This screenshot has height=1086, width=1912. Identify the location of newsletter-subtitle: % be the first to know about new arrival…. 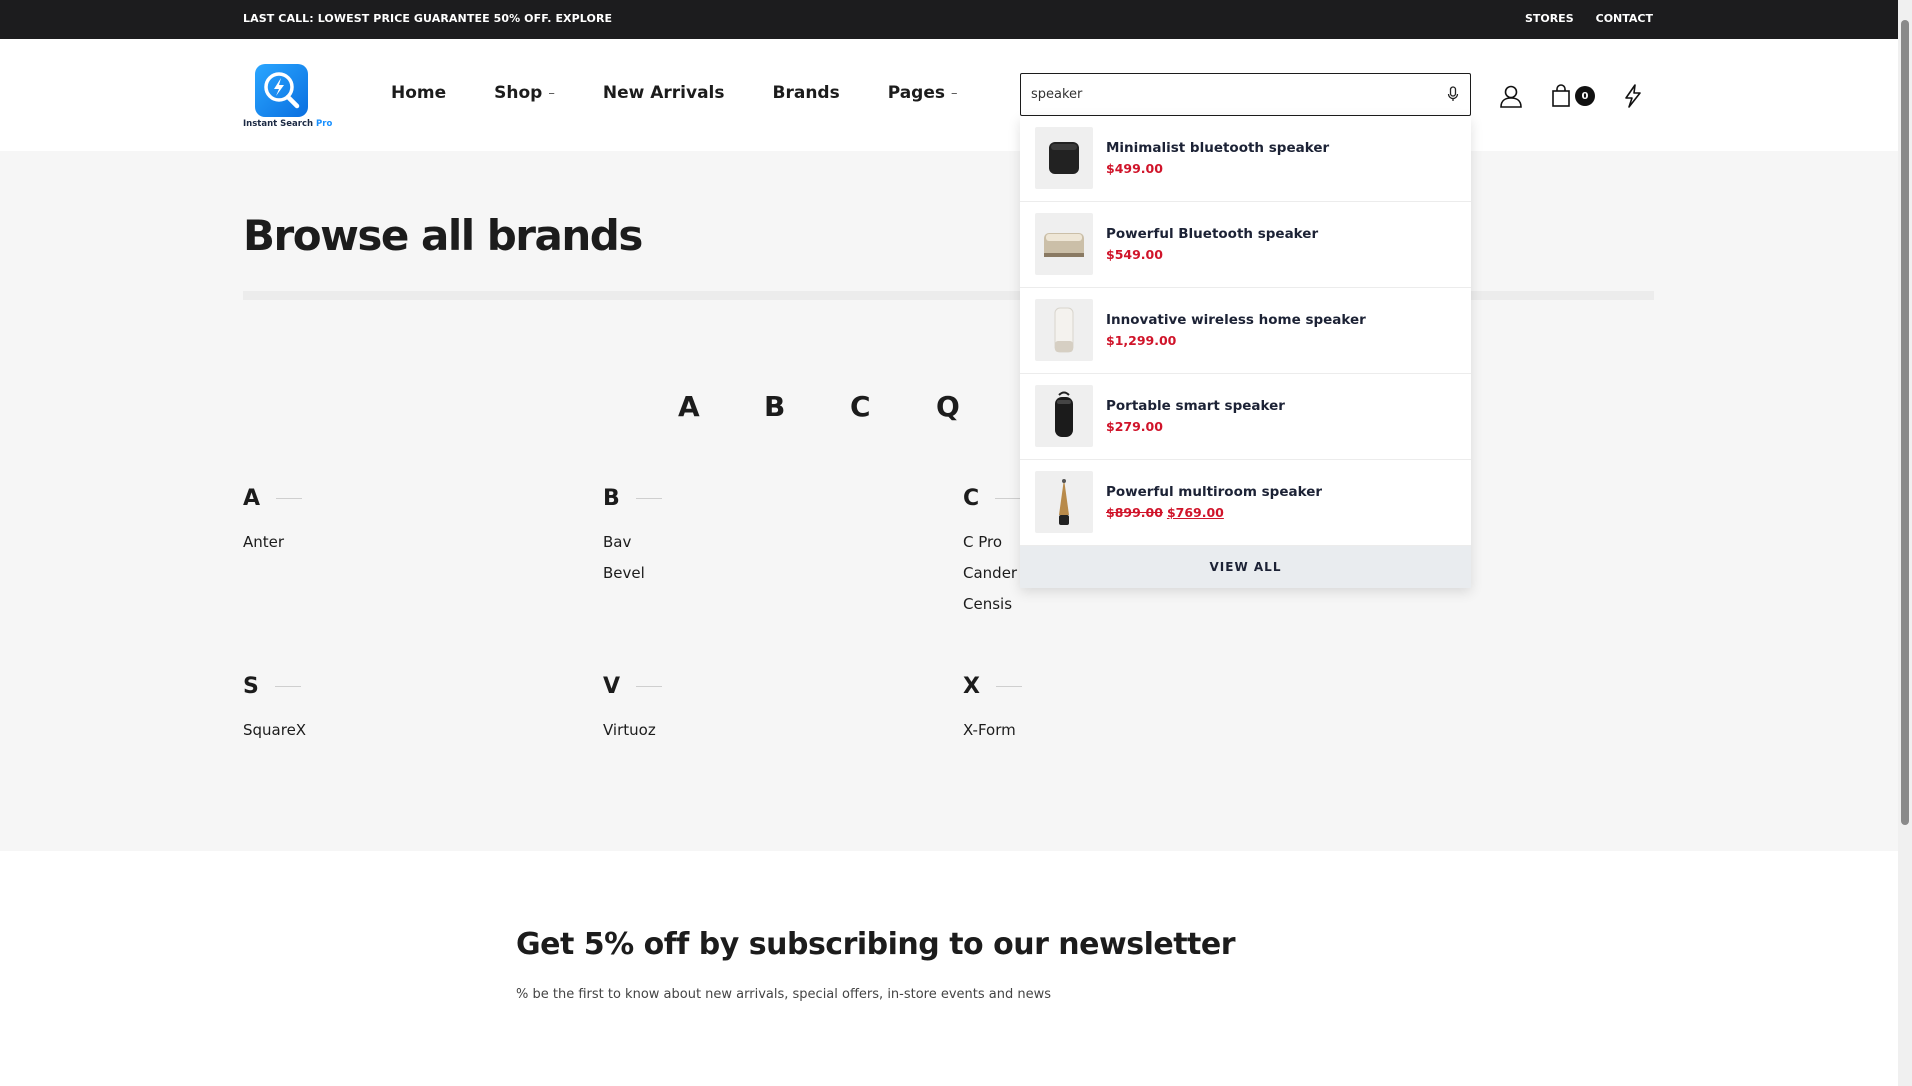
(784, 994).